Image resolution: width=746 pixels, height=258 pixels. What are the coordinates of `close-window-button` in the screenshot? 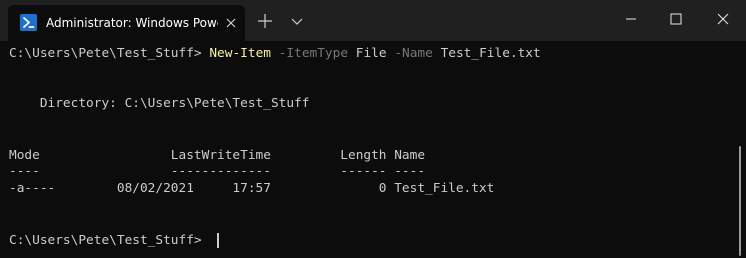 It's located at (723, 19).